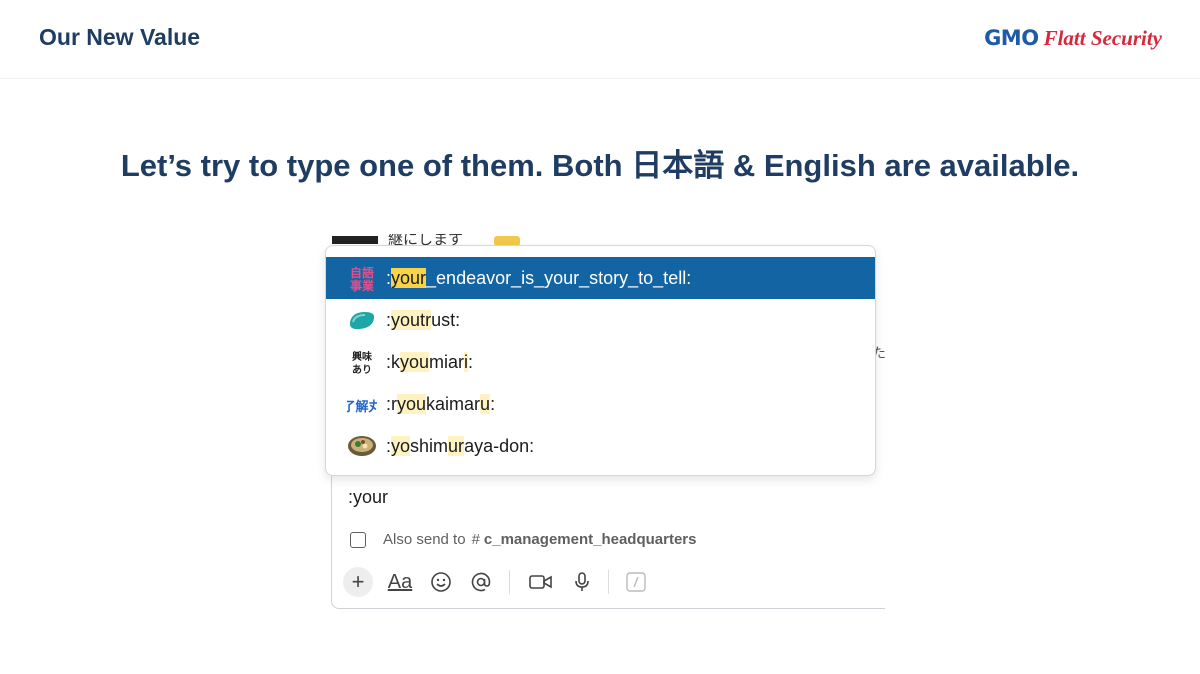 This screenshot has width=1200, height=674. I want to click on video-icon, so click(541, 582).